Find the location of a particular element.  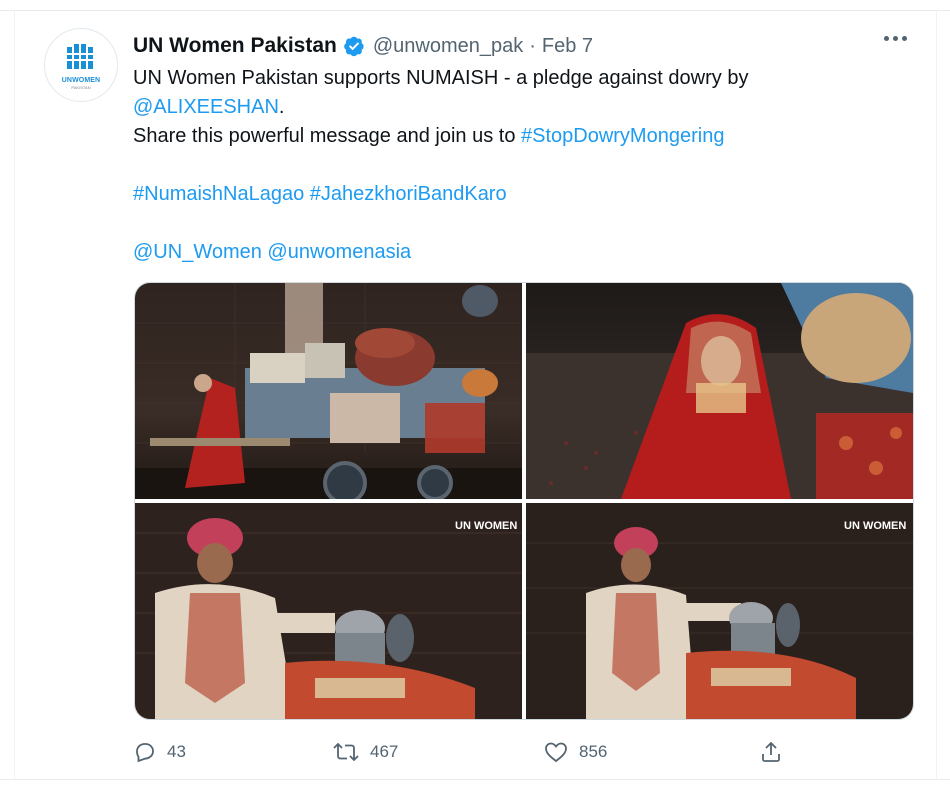

media-image-groom-left: UN WOMEN is located at coordinates (328, 611).